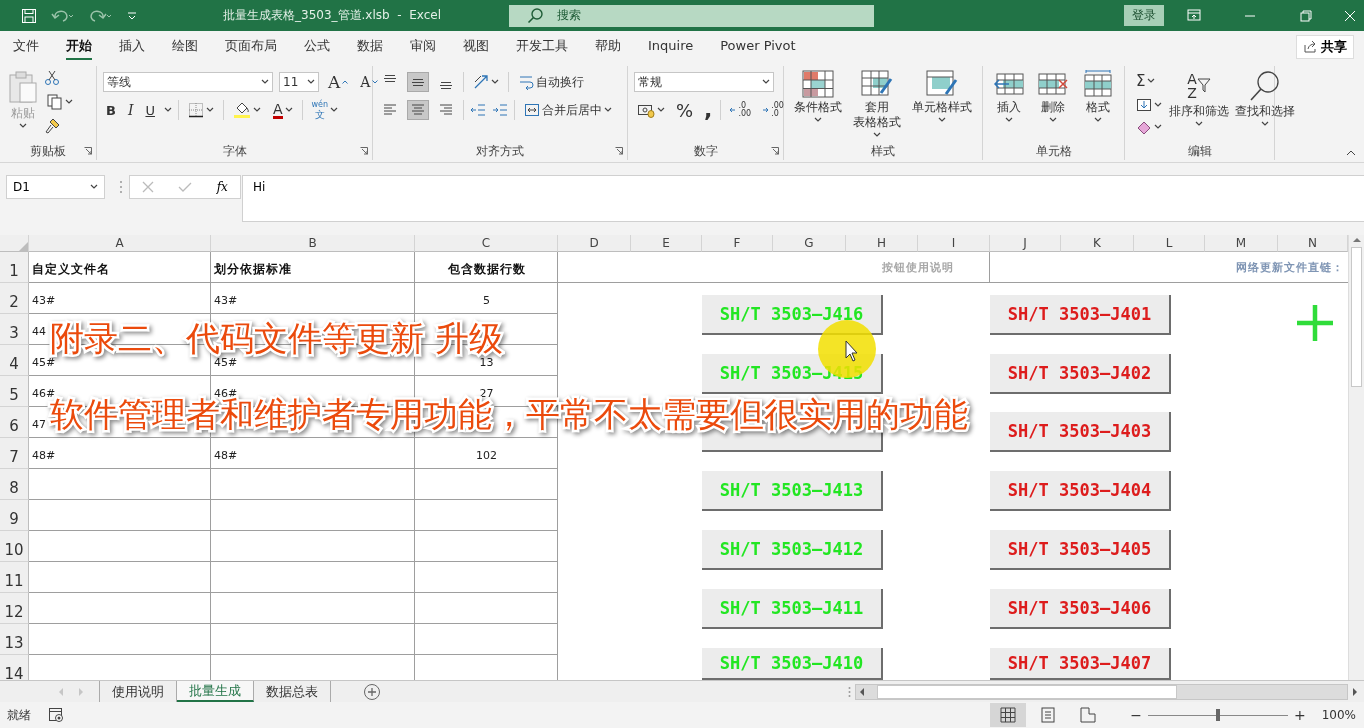  I want to click on row-header: 2, so click(14, 298).